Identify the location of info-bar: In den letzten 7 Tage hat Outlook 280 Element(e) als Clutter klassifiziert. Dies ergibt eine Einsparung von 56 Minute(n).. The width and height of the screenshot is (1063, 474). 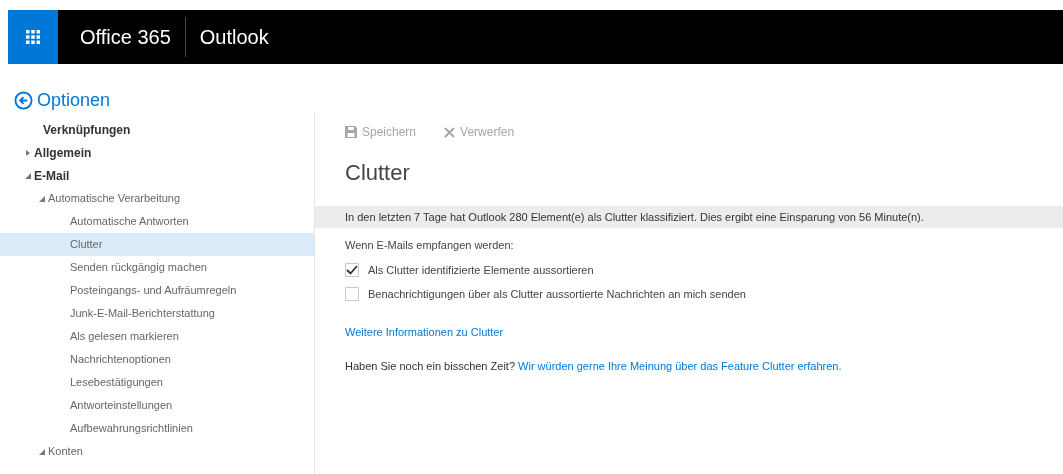
(689, 217).